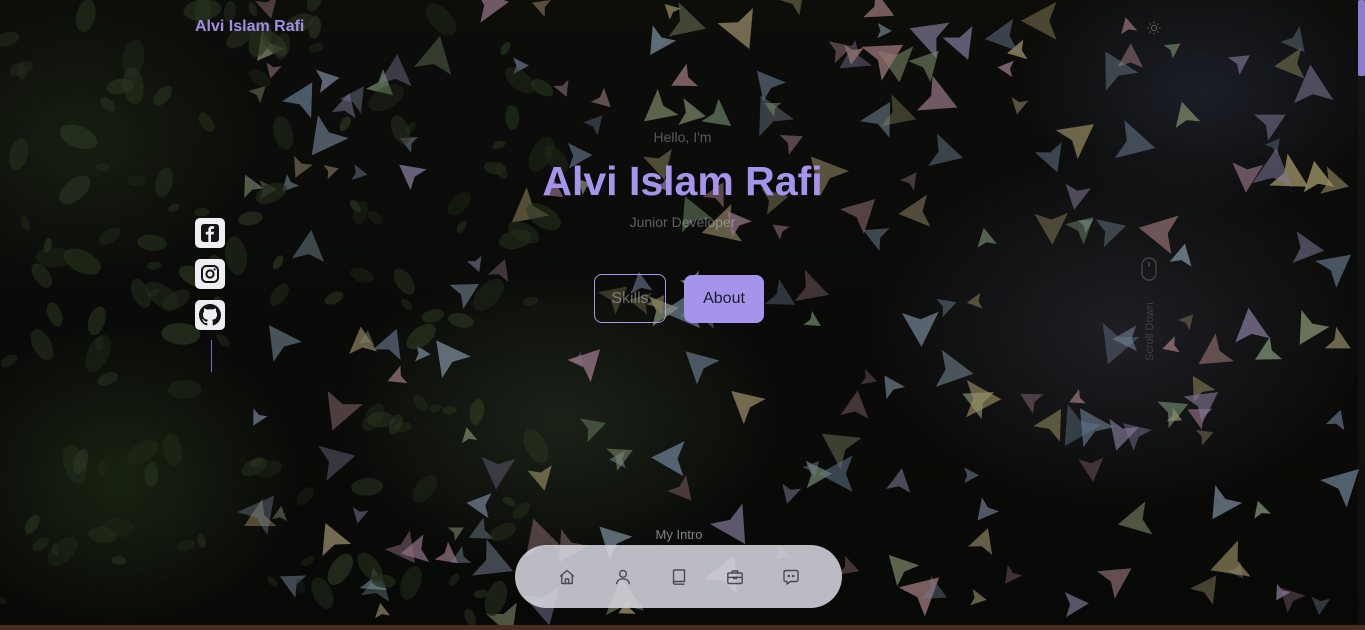 This screenshot has width=1365, height=630. What do you see at coordinates (682, 627) in the screenshot?
I see `page-bottom-strip` at bounding box center [682, 627].